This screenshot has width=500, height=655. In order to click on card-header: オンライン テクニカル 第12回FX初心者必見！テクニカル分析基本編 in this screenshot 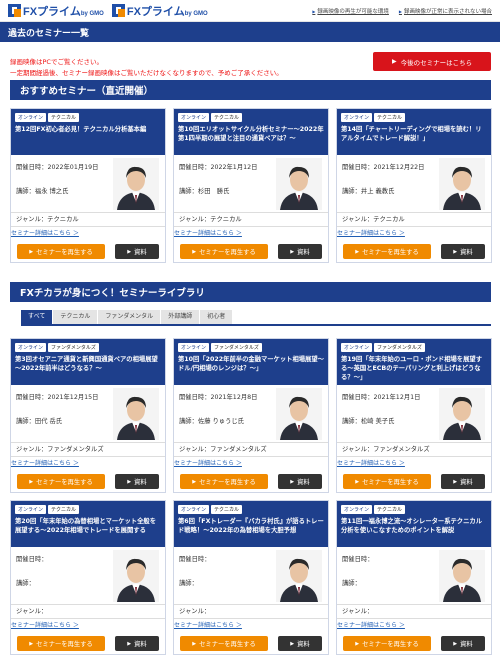, I will do `click(88, 132)`.